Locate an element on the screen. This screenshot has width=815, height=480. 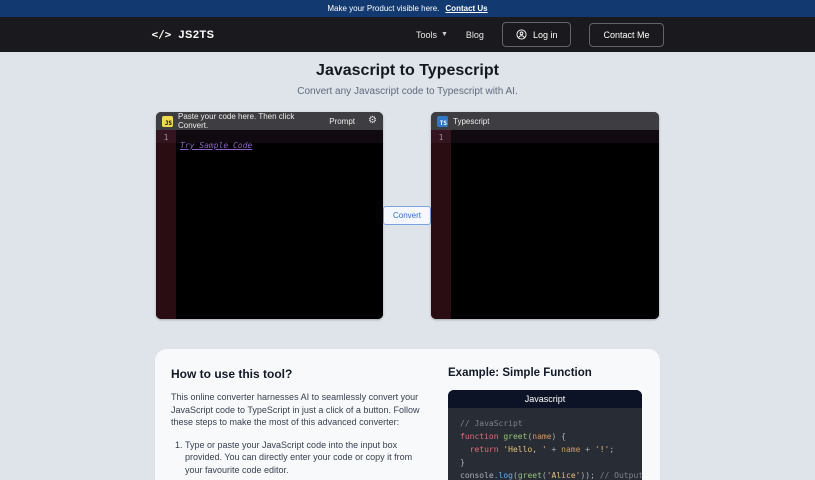
input-code-editor: 1 Try Sample Code is located at coordinates (269, 224).